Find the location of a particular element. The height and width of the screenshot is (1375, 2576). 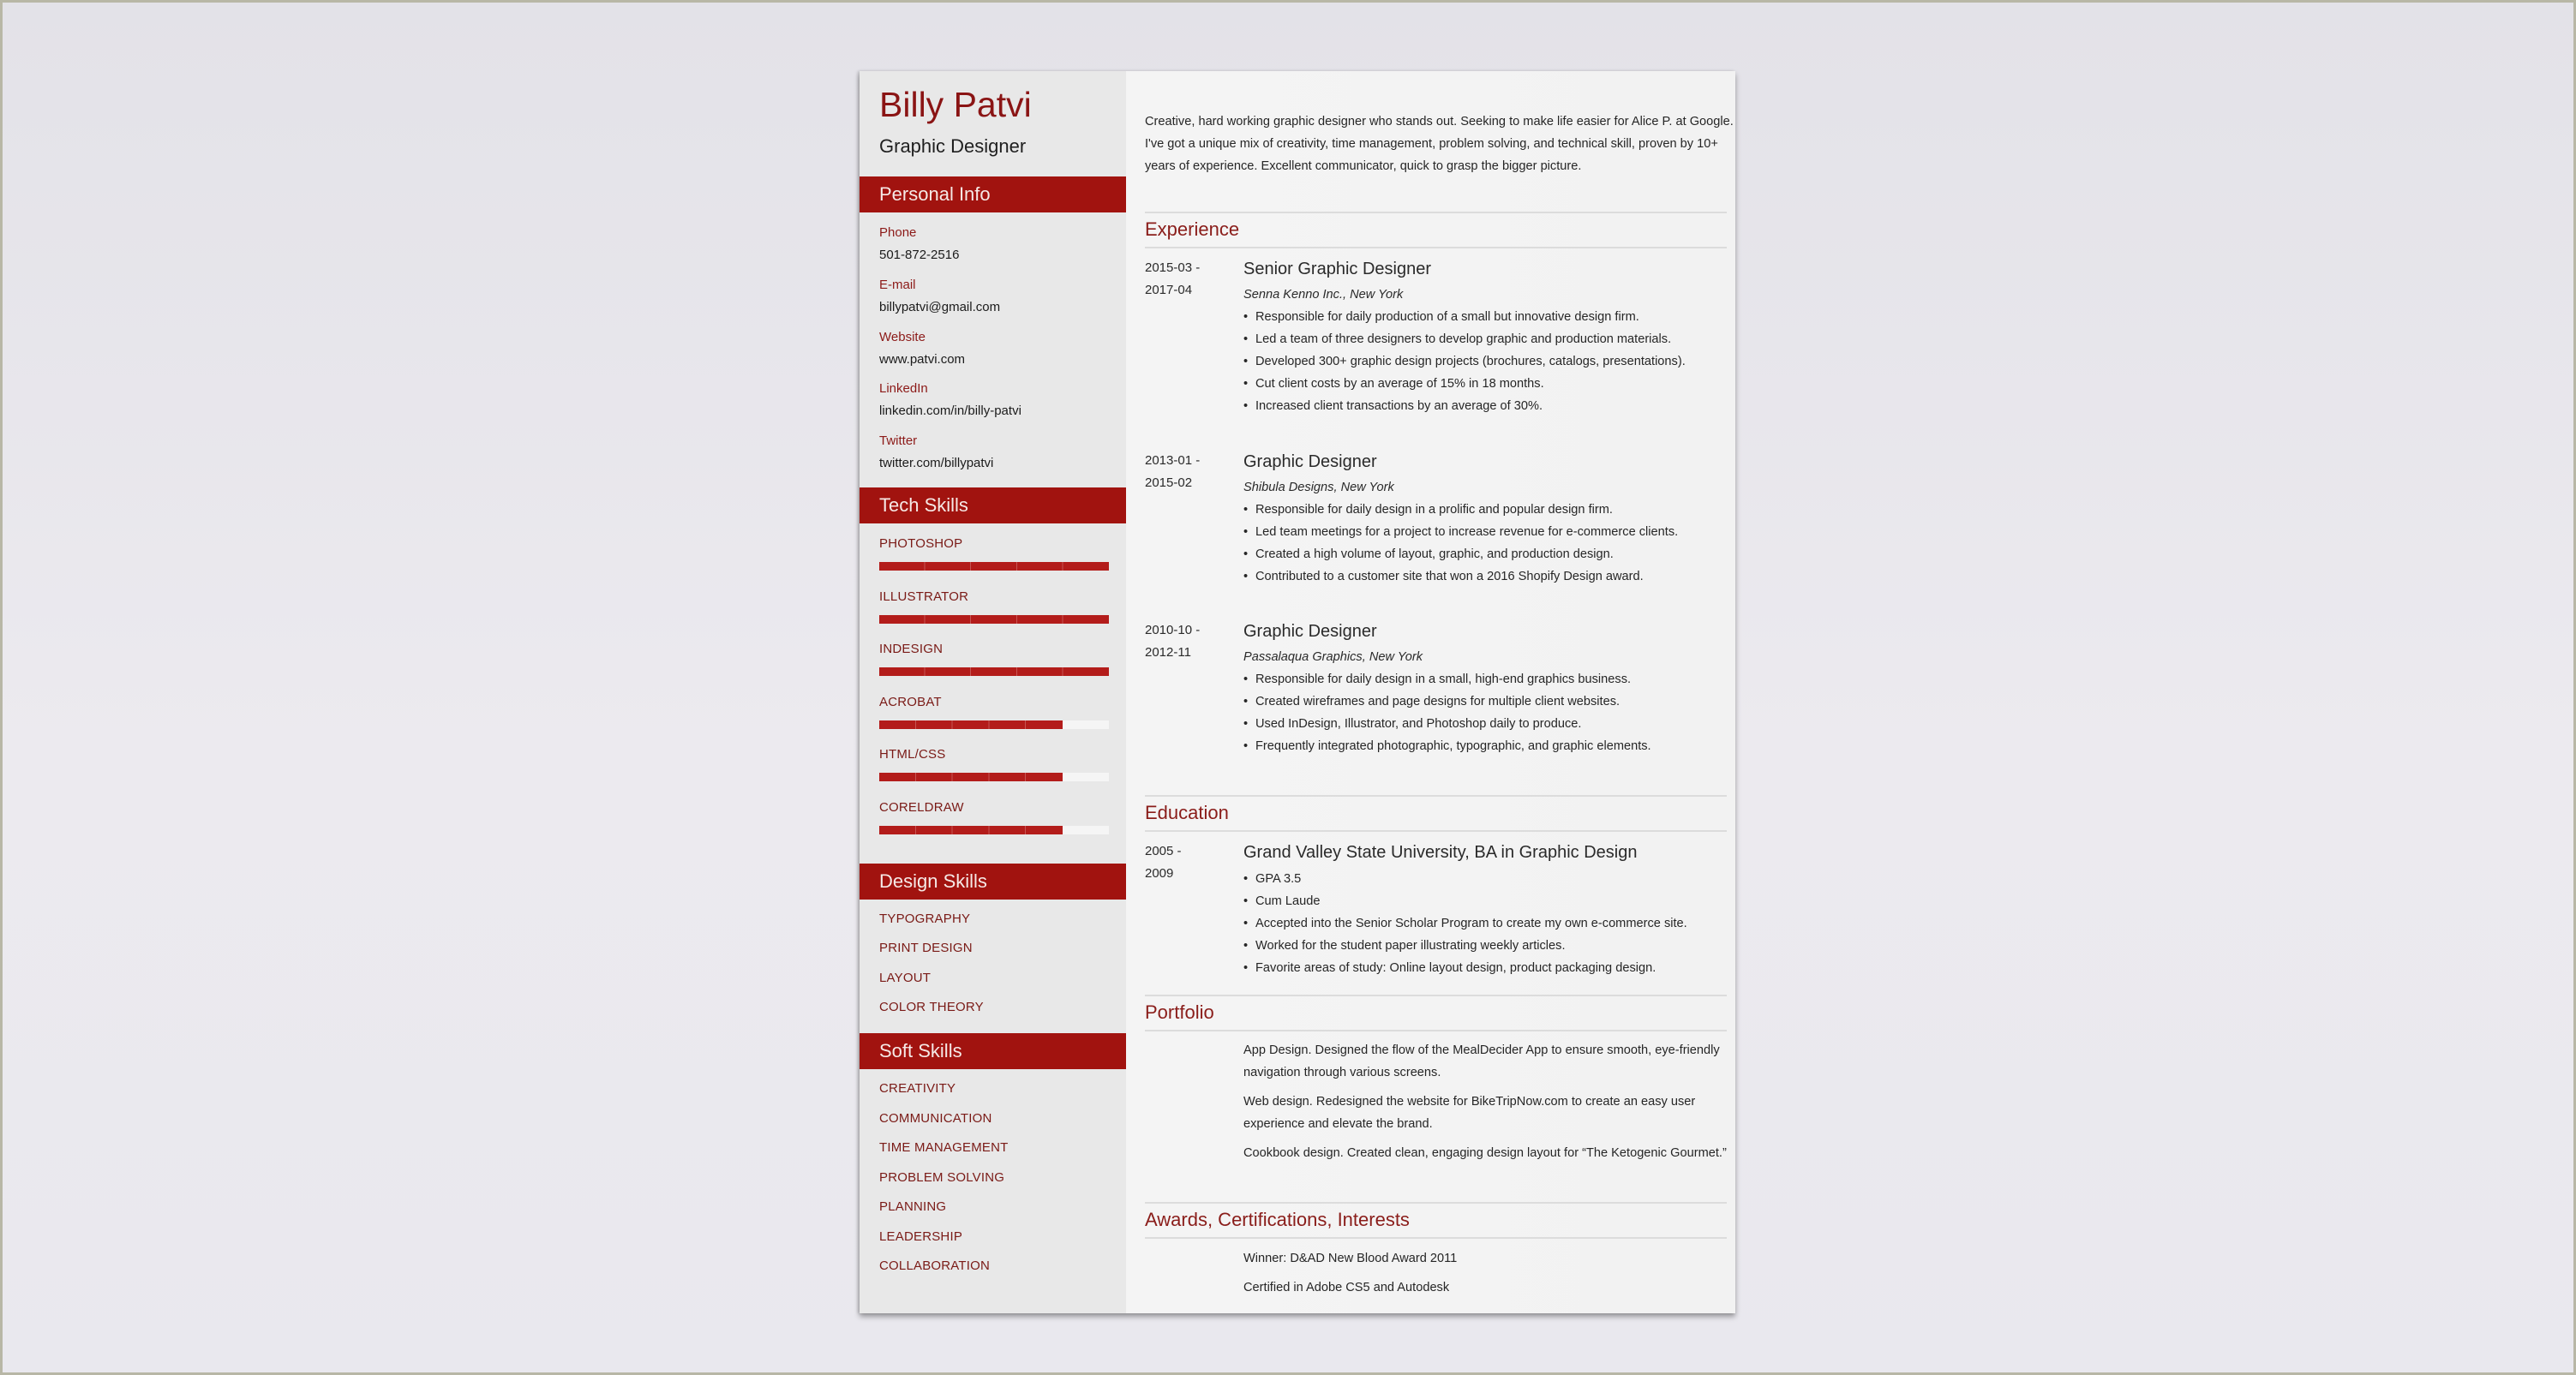

education-heading: Education is located at coordinates (1187, 812).